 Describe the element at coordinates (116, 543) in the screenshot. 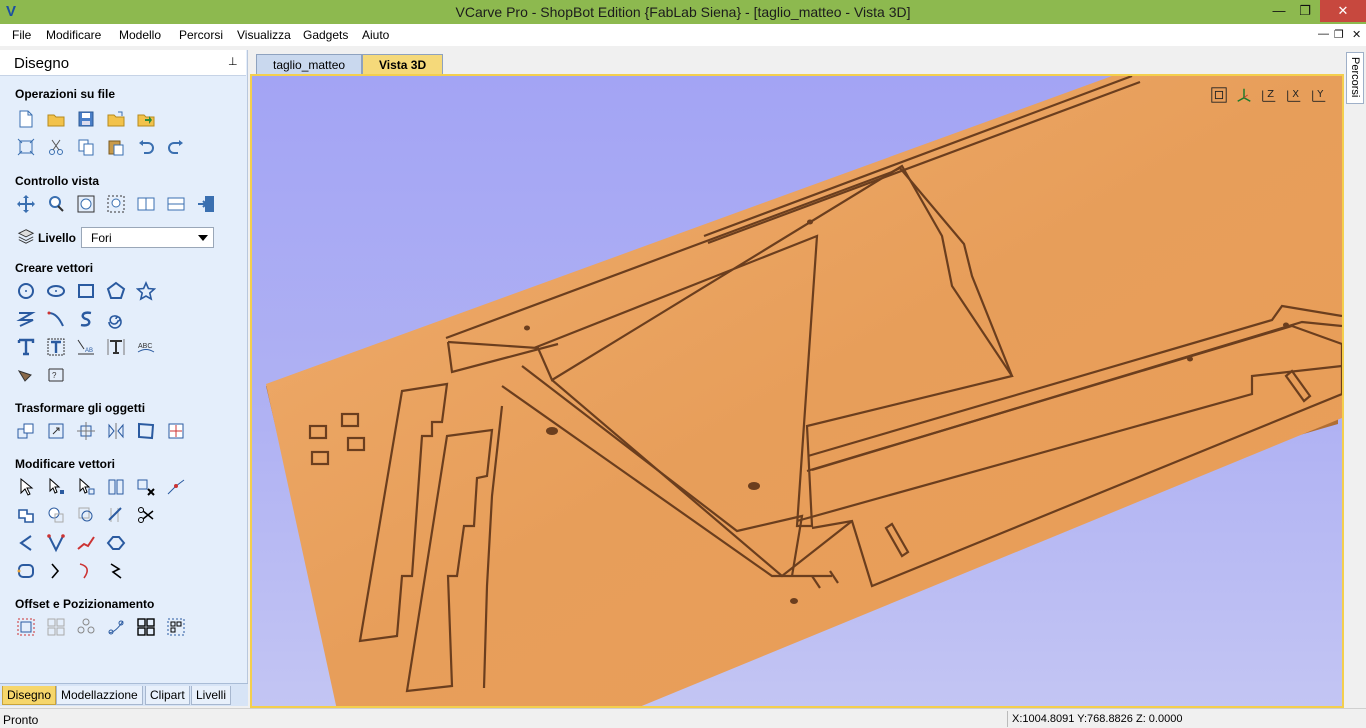

I see `close-vector-icon` at that location.